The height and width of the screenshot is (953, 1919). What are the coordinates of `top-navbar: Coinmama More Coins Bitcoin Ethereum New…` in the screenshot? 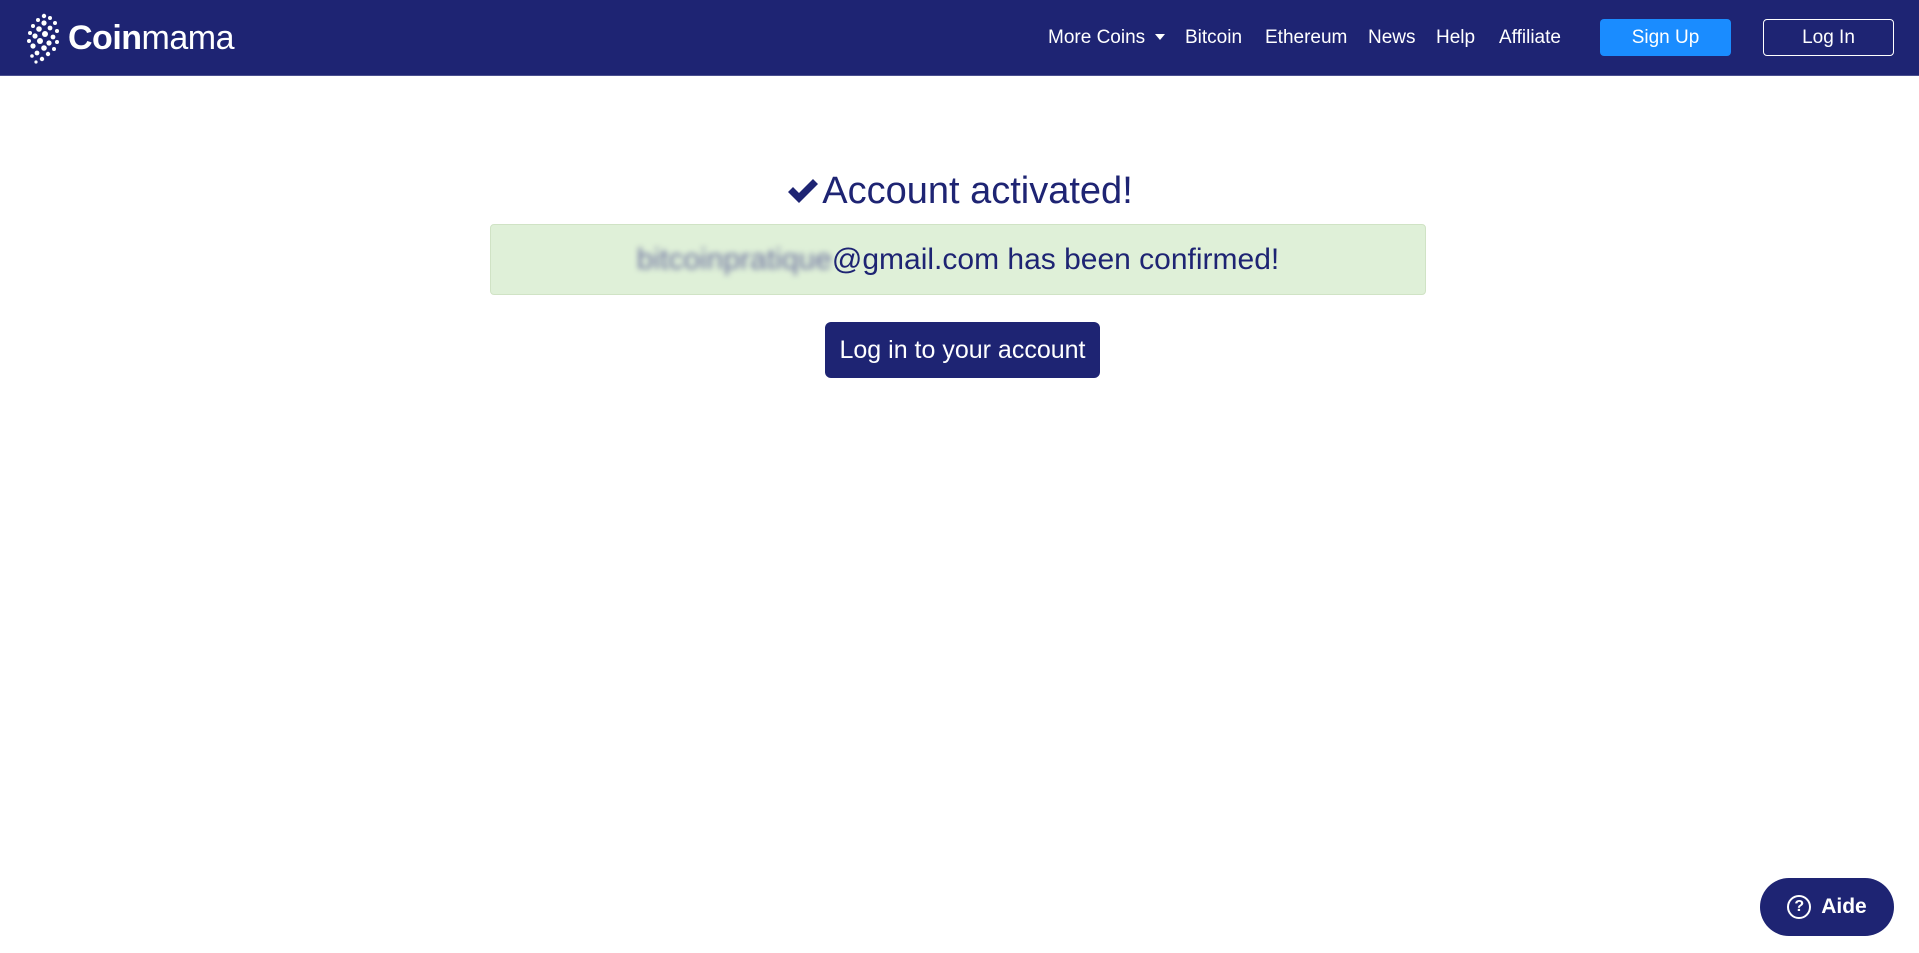 It's located at (959, 38).